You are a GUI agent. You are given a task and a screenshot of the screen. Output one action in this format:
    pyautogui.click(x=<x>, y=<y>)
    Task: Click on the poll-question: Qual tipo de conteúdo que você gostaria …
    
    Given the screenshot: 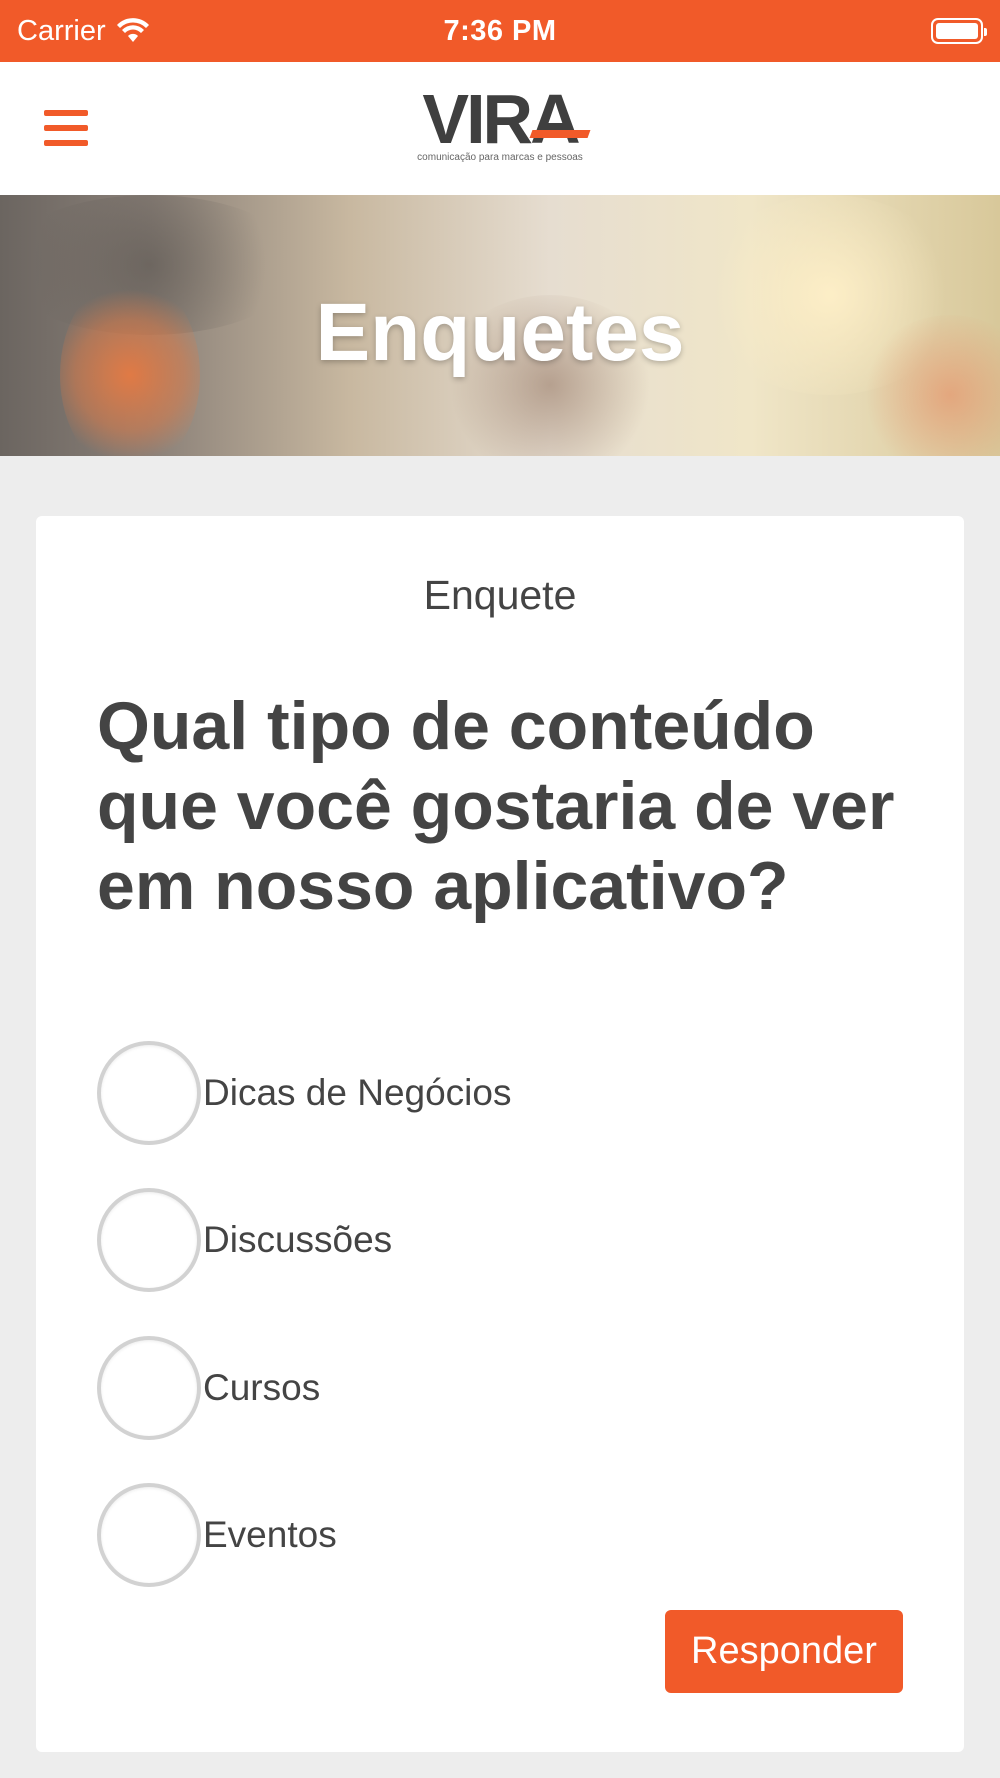 What is the action you would take?
    pyautogui.click(x=496, y=806)
    